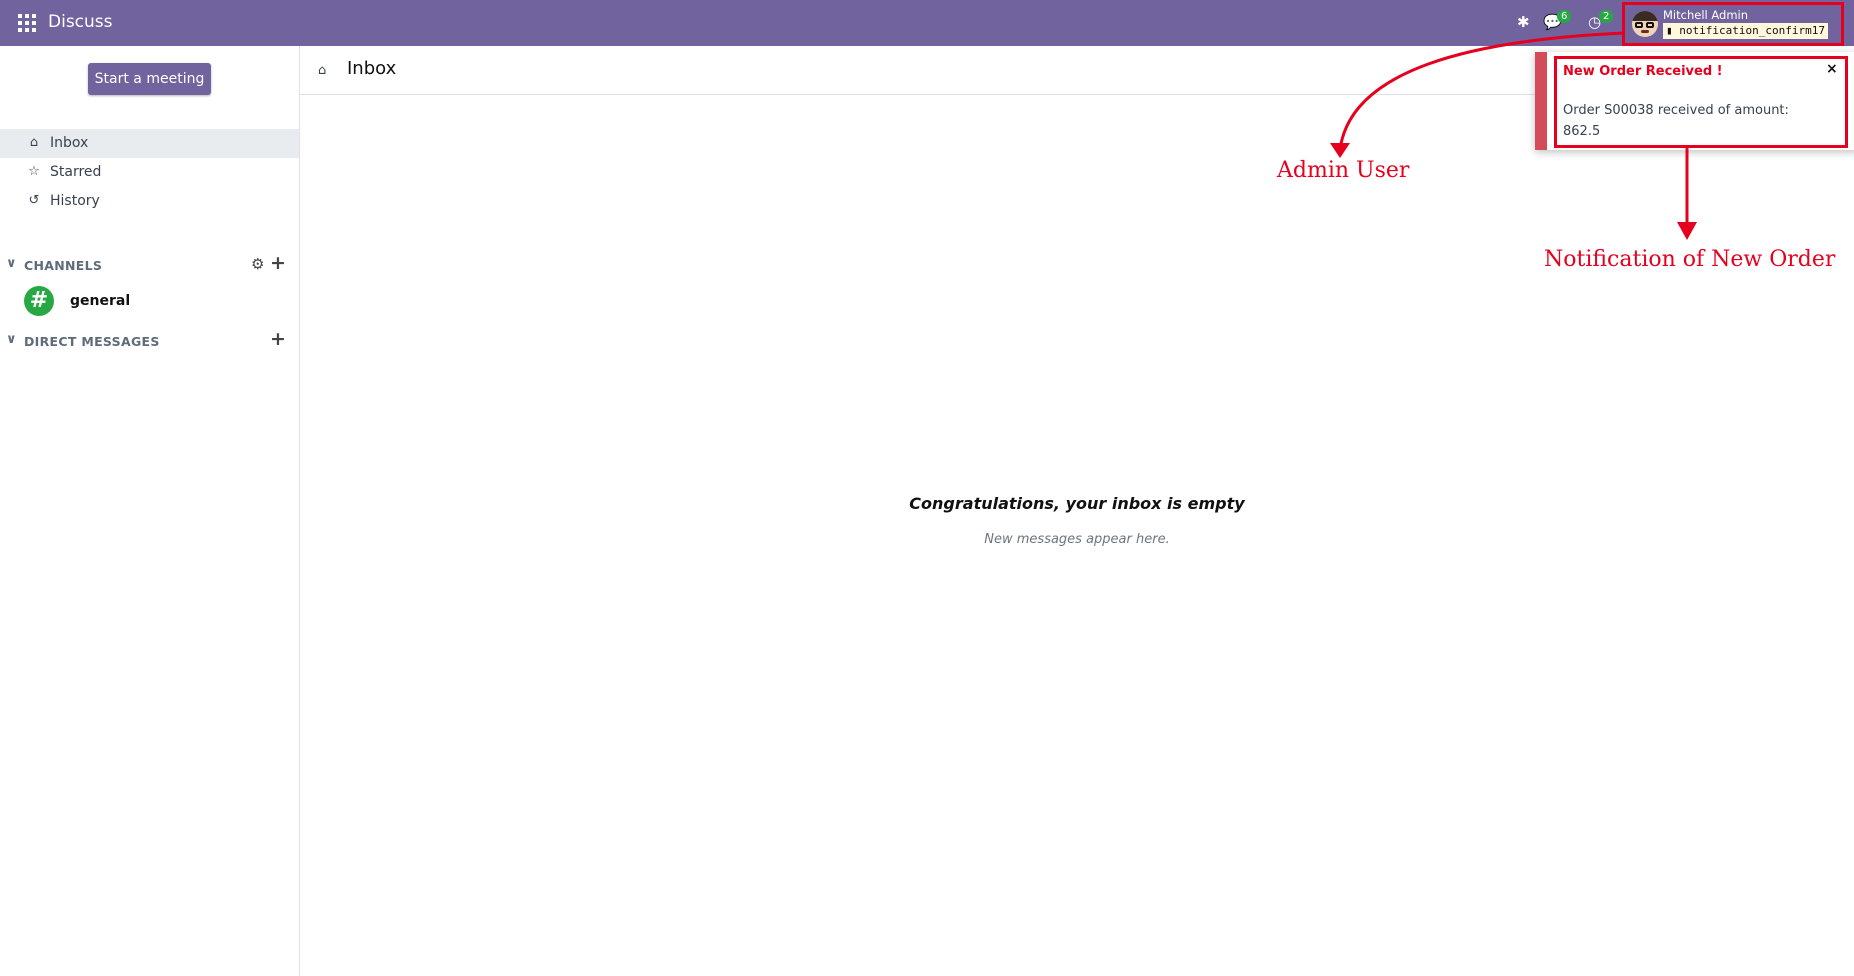 The height and width of the screenshot is (976, 1854). What do you see at coordinates (1513, 135) in the screenshot?
I see `annotation-arrows` at bounding box center [1513, 135].